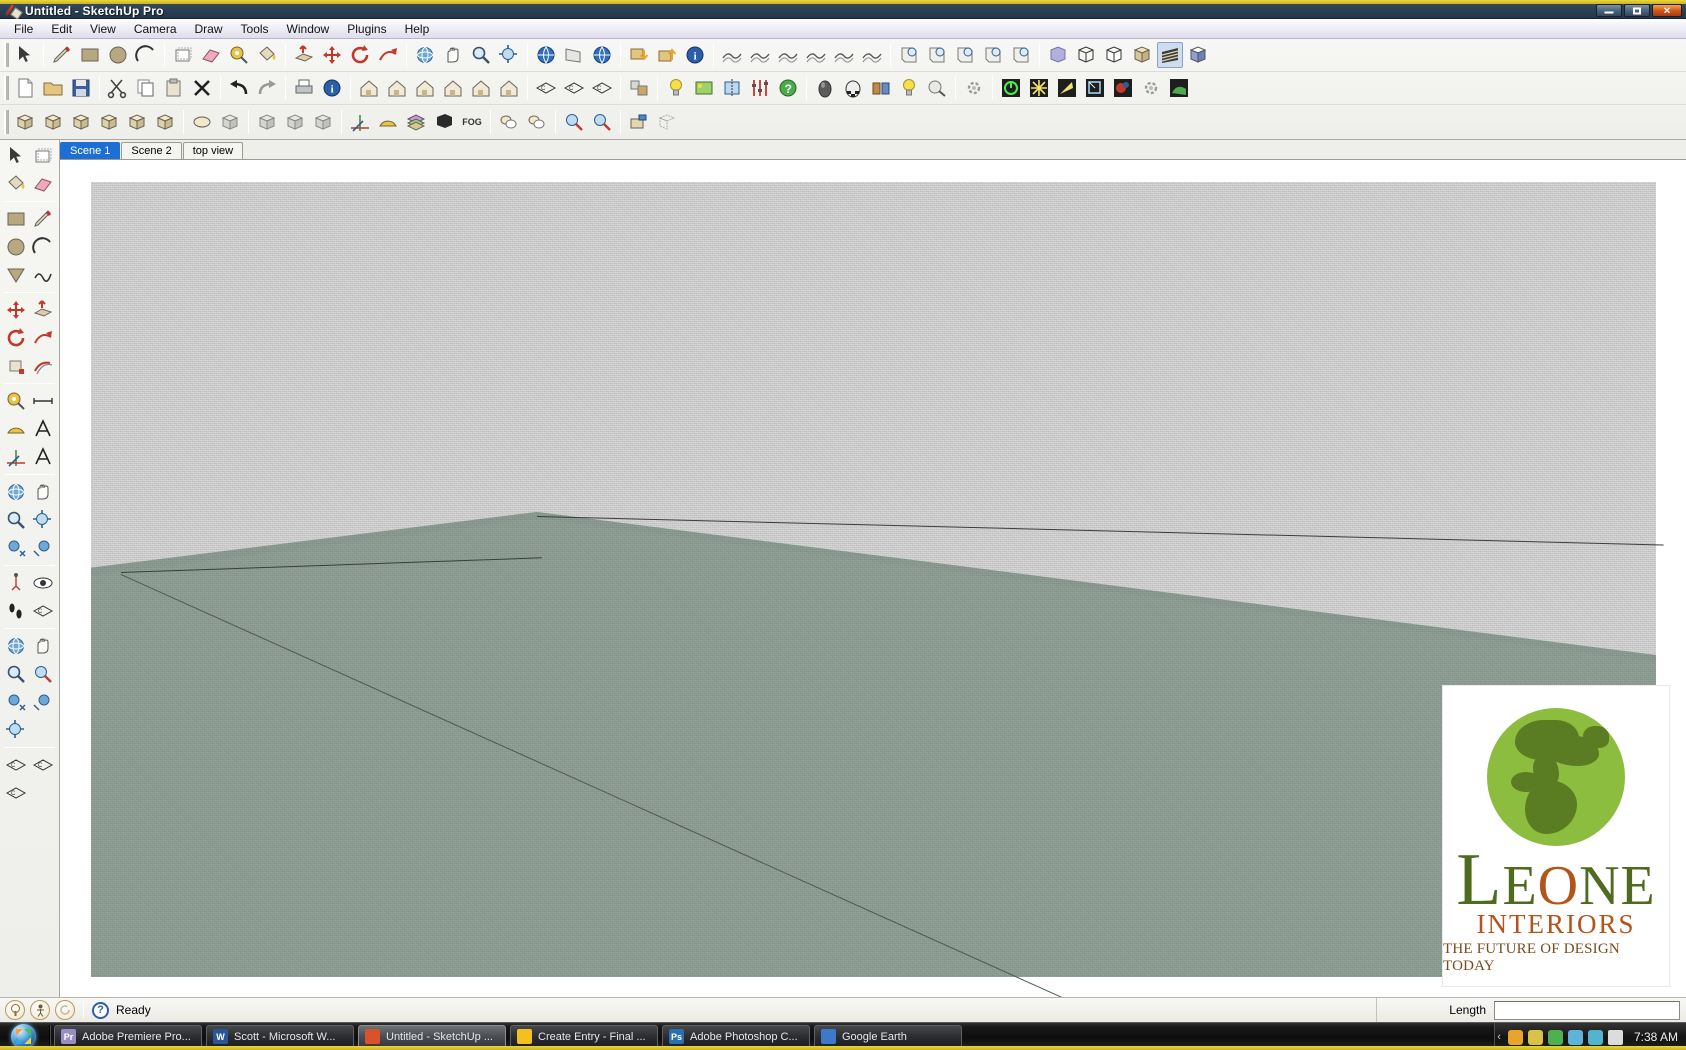 The height and width of the screenshot is (1050, 1686). Describe the element at coordinates (42, 674) in the screenshot. I see `zoom-window-icon` at that location.